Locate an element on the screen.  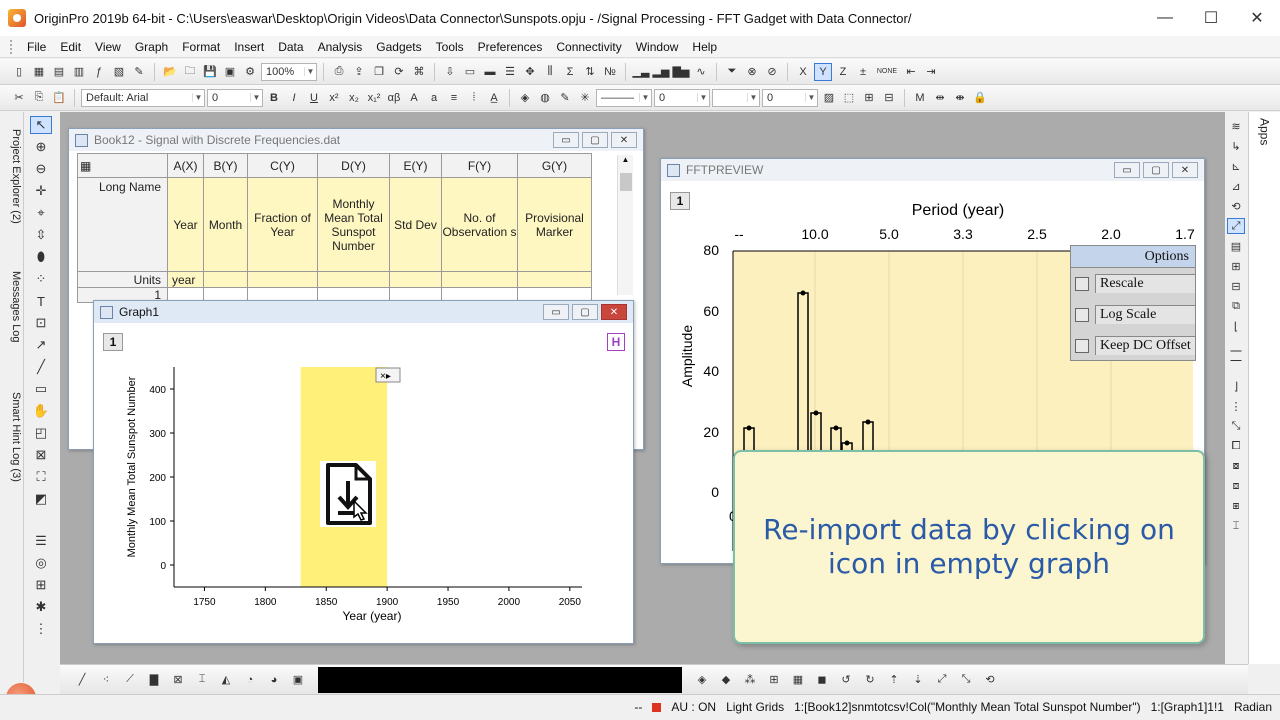
menu-view: View is located at coordinates (108, 47).